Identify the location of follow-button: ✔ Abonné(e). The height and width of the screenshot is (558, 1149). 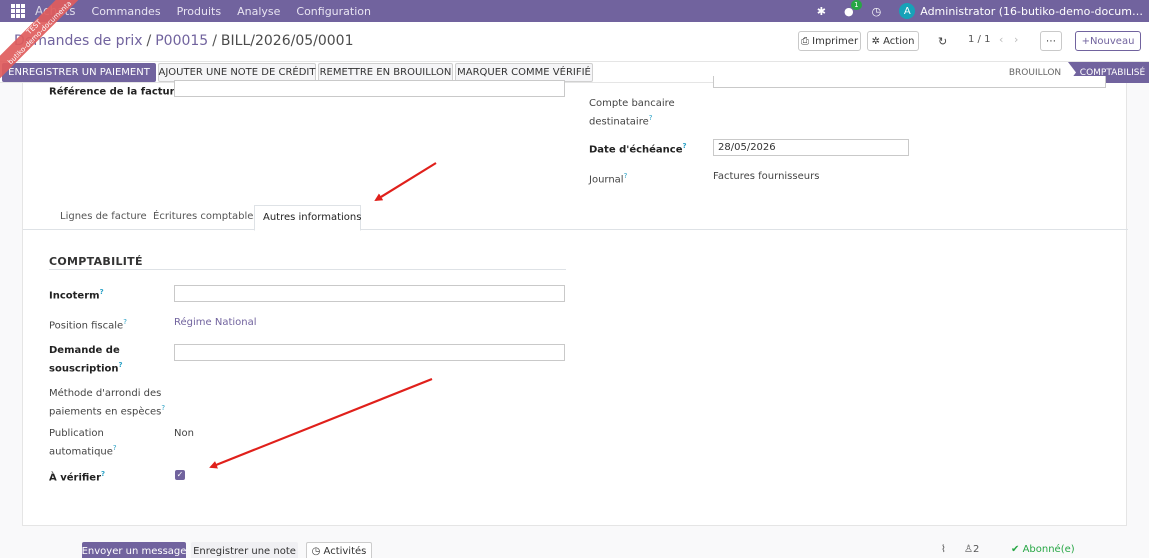
(1043, 549).